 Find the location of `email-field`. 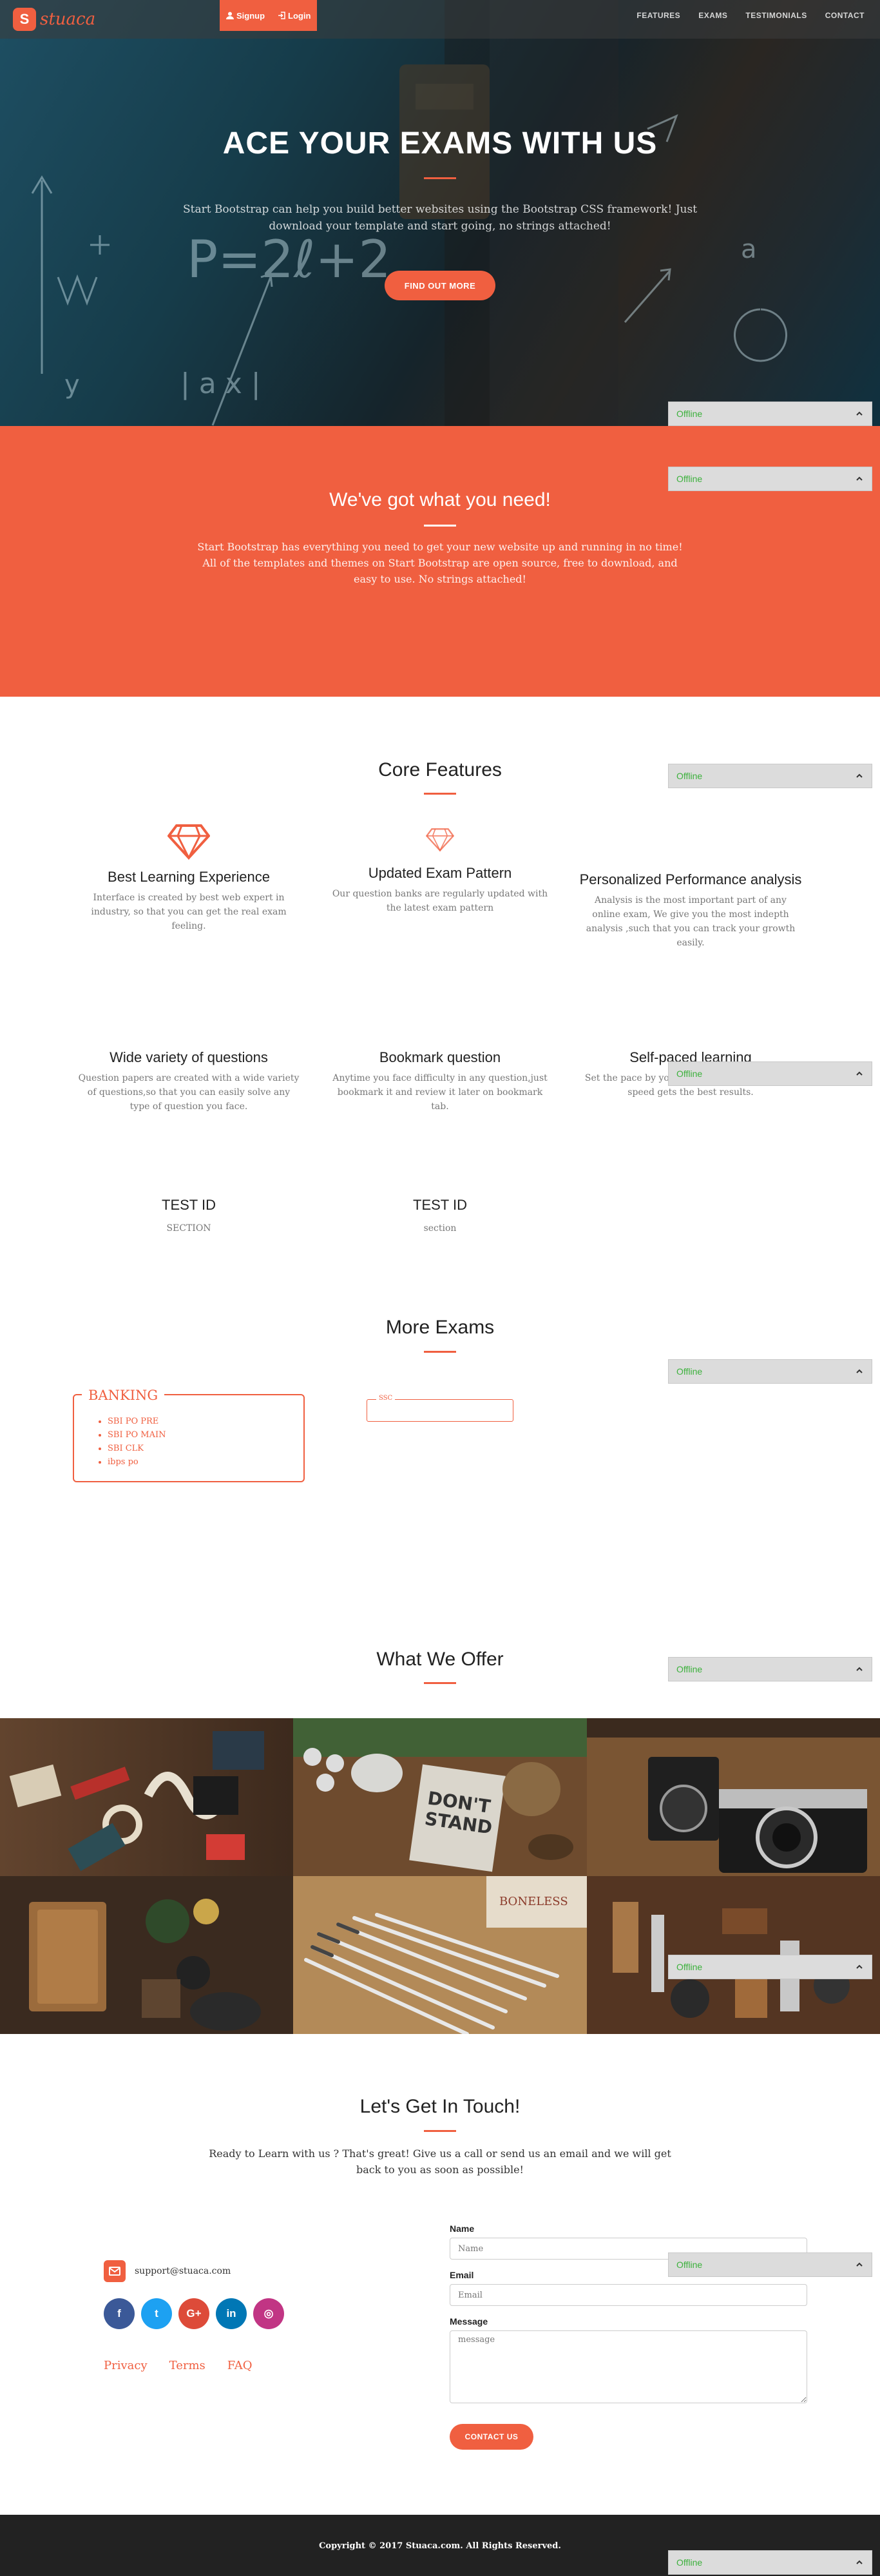

email-field is located at coordinates (628, 2295).